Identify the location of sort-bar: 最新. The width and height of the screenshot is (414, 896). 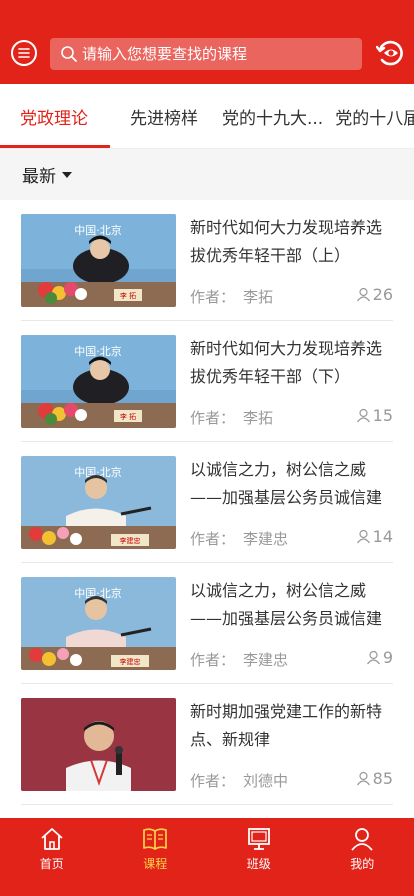
(207, 174).